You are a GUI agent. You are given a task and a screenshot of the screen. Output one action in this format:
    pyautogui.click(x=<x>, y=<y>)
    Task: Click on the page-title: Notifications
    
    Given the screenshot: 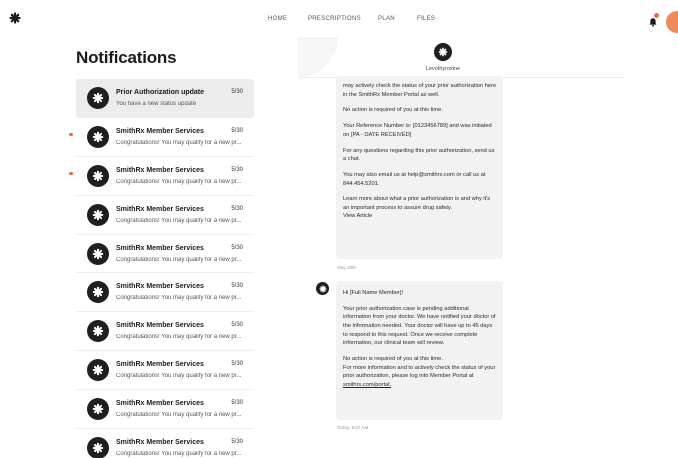 What is the action you would take?
    pyautogui.click(x=126, y=57)
    